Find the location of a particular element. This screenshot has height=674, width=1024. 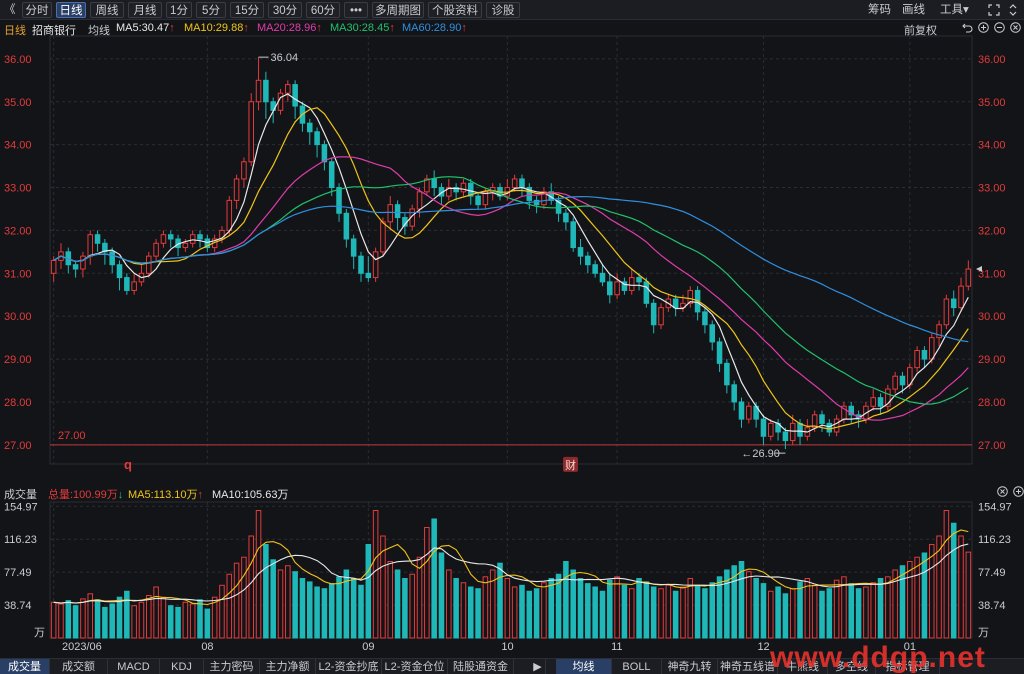

tab-right-3: 神奇五线谱 is located at coordinates (748, 666).